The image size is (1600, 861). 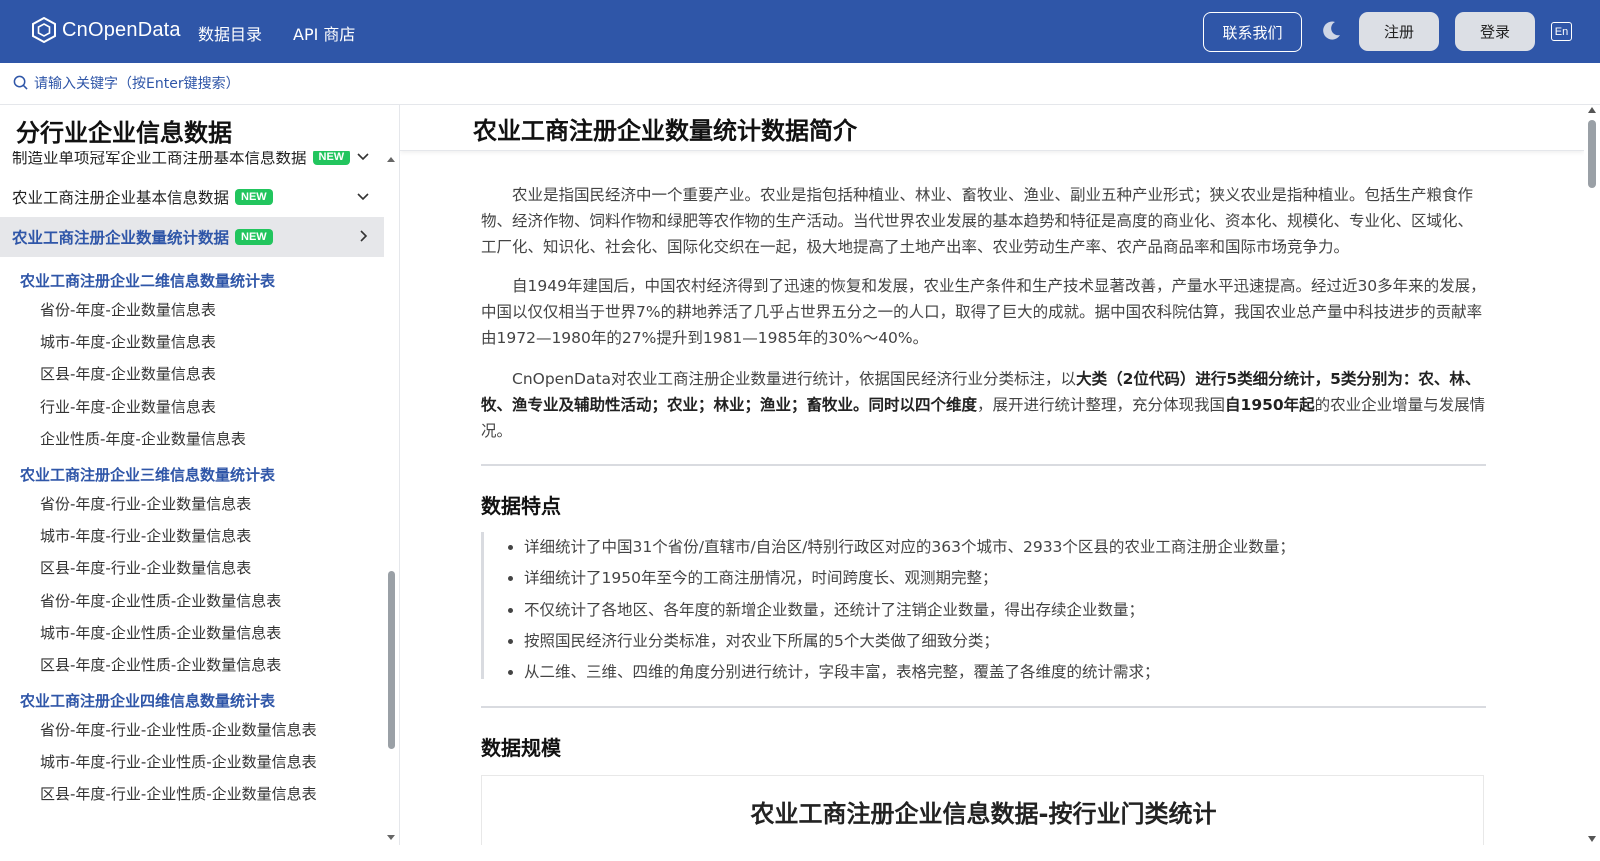 What do you see at coordinates (121, 29) in the screenshot?
I see `logo-text: CnOpenData` at bounding box center [121, 29].